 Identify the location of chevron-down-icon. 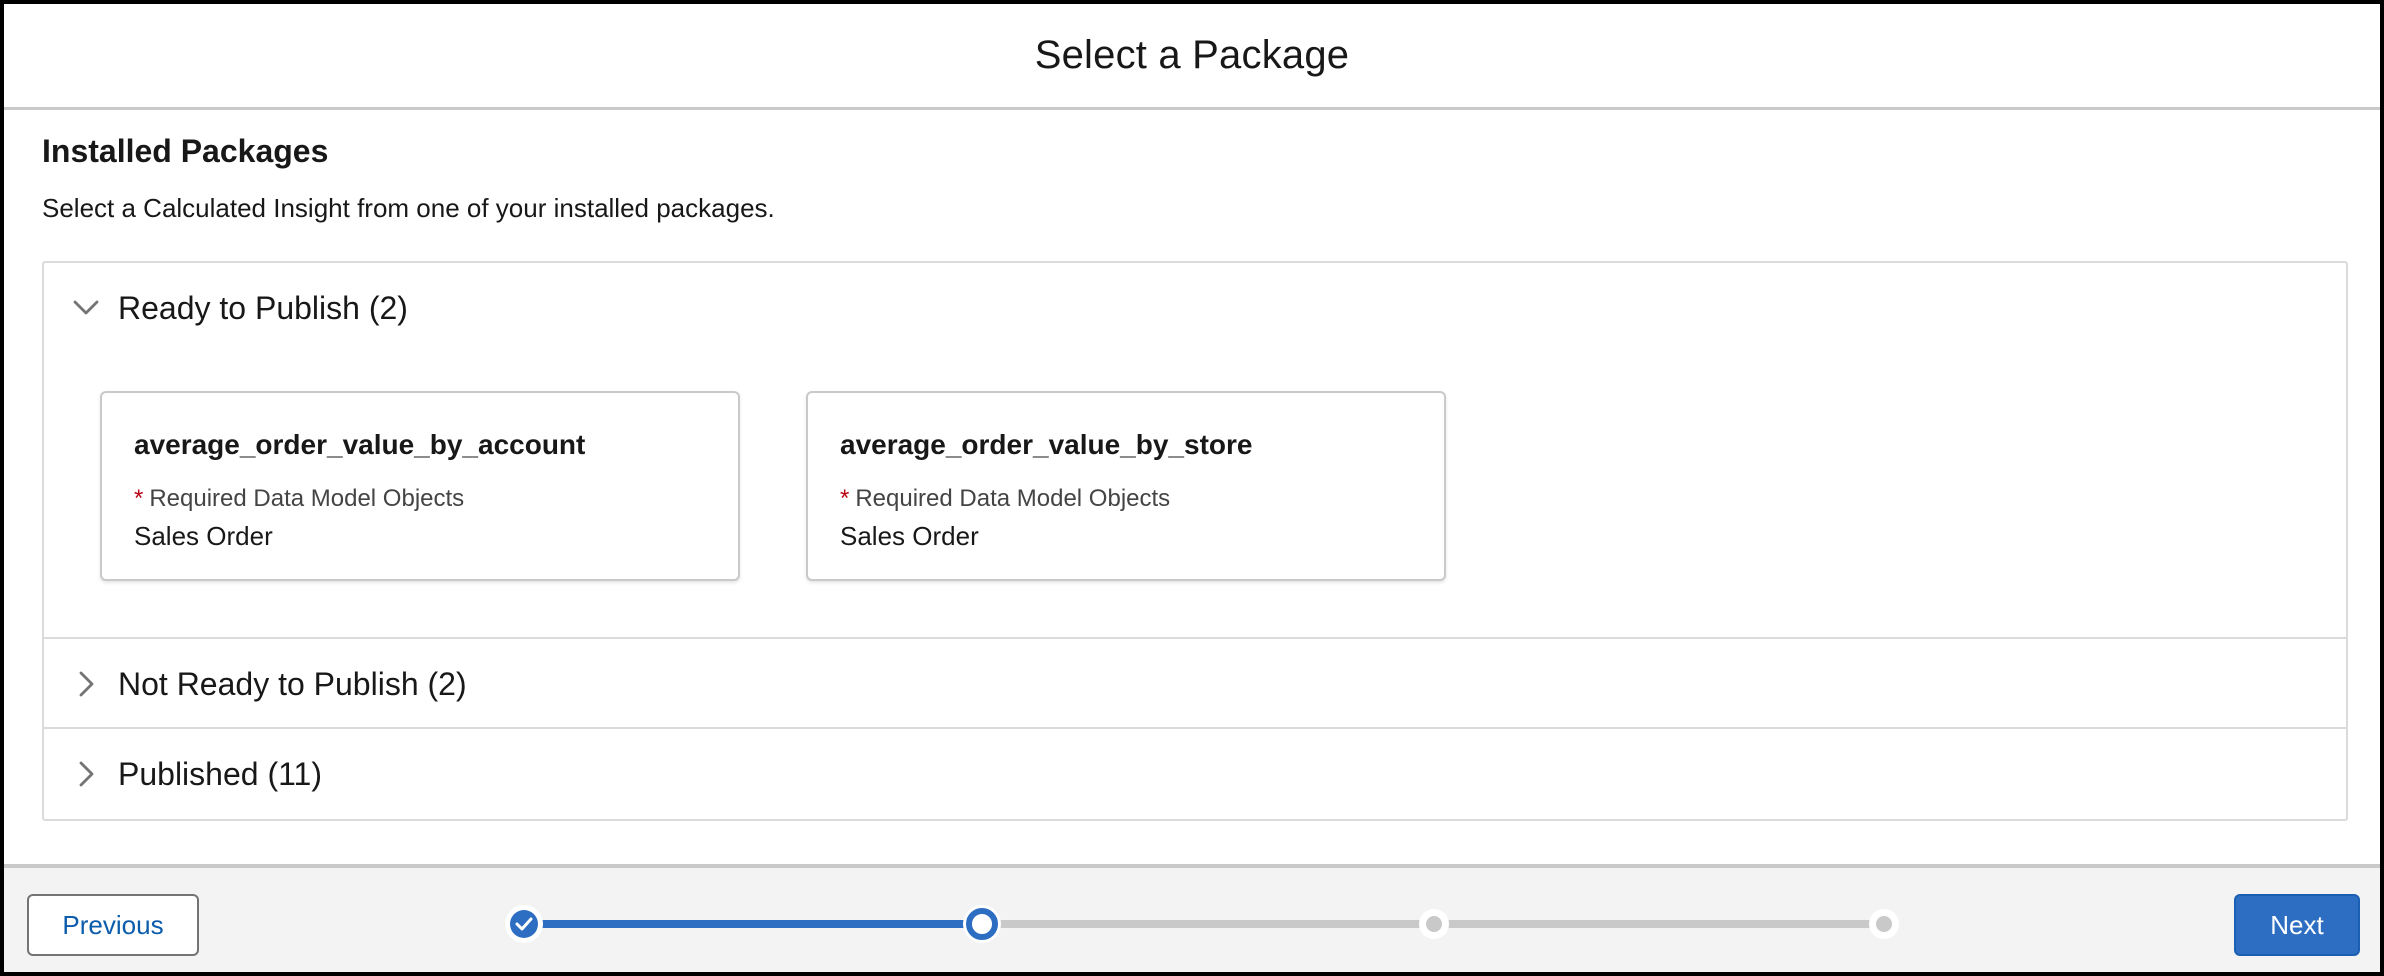
(86, 308).